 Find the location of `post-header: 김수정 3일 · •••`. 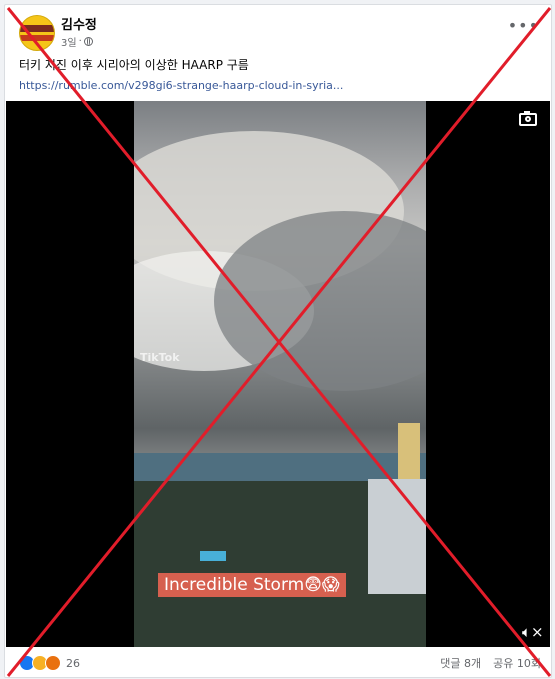

post-header: 김수정 3일 · ••• is located at coordinates (278, 30).